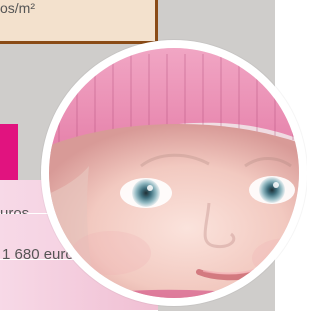  Describe the element at coordinates (9, 152) in the screenshot. I see `section-header-bar` at that location.